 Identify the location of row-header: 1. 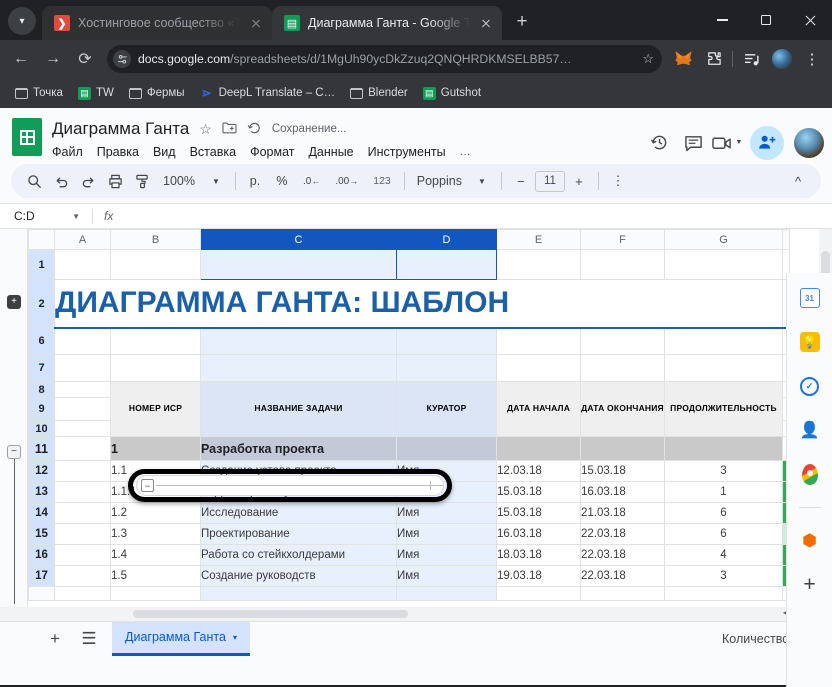
(41, 264).